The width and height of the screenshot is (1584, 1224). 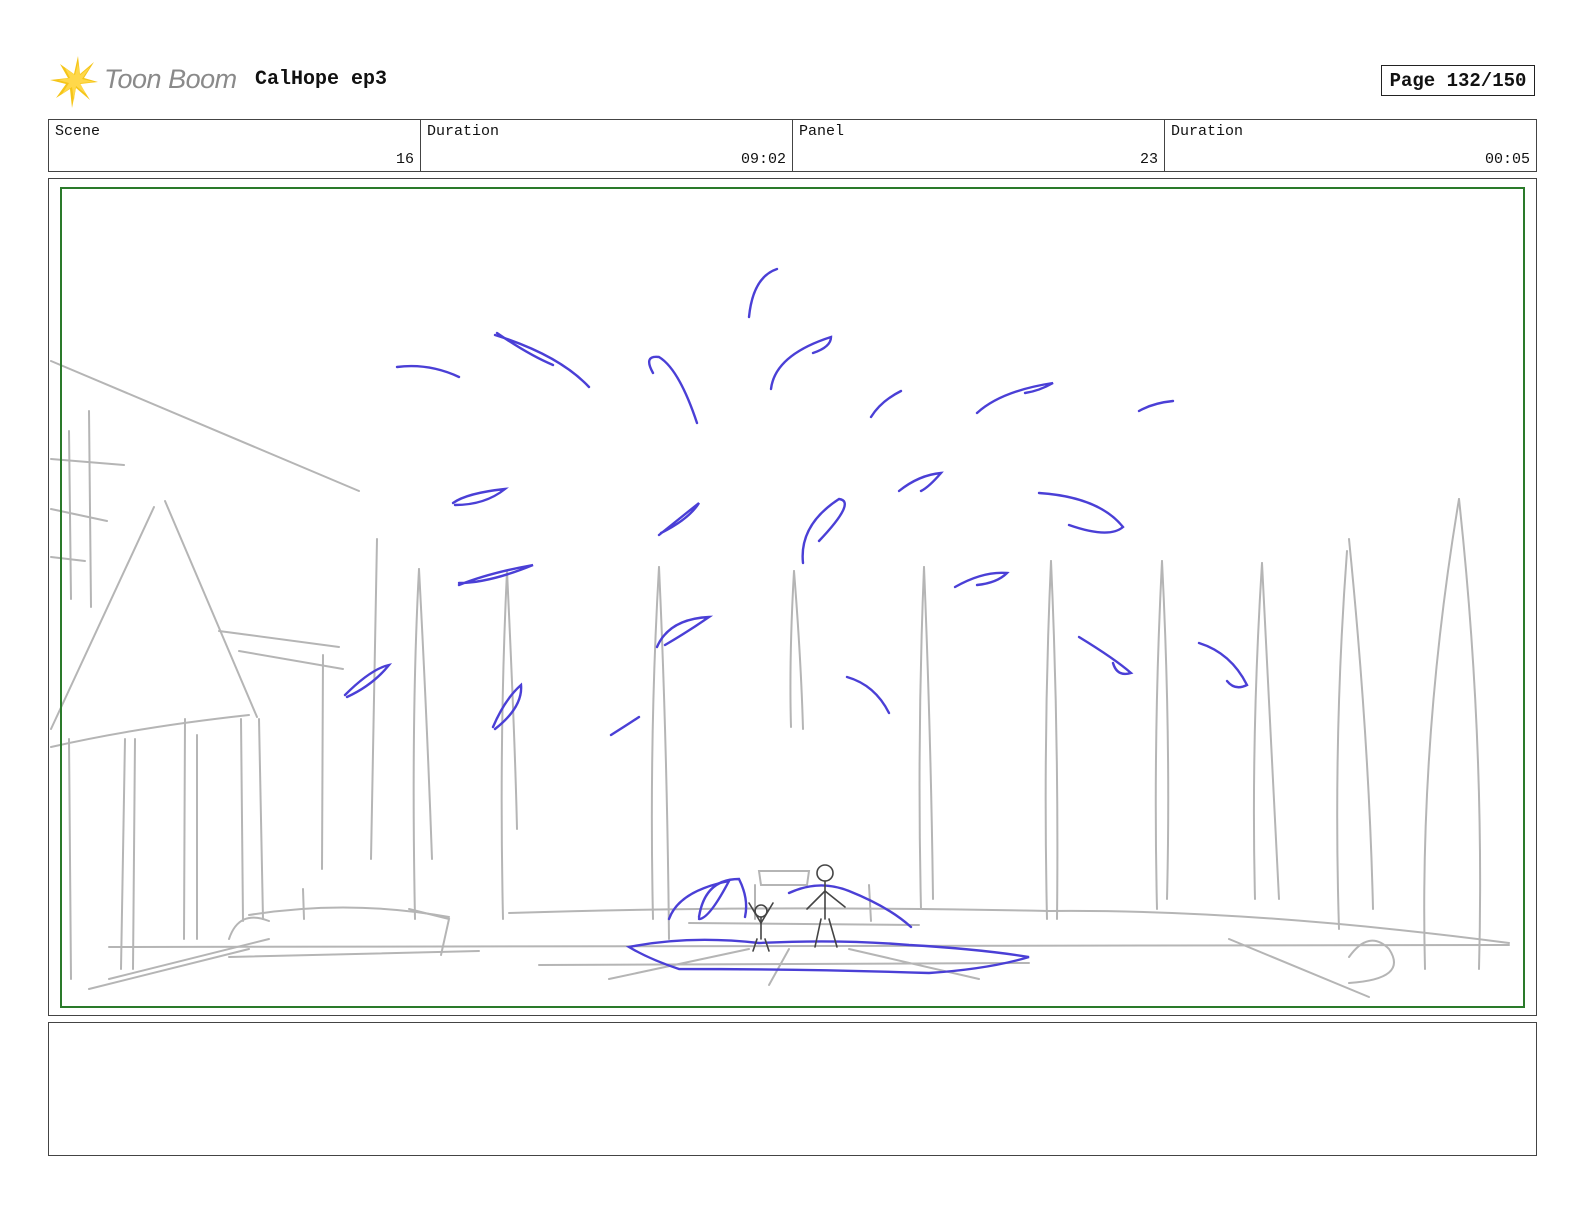 I want to click on panel-cell: Panel 23, so click(x=979, y=145).